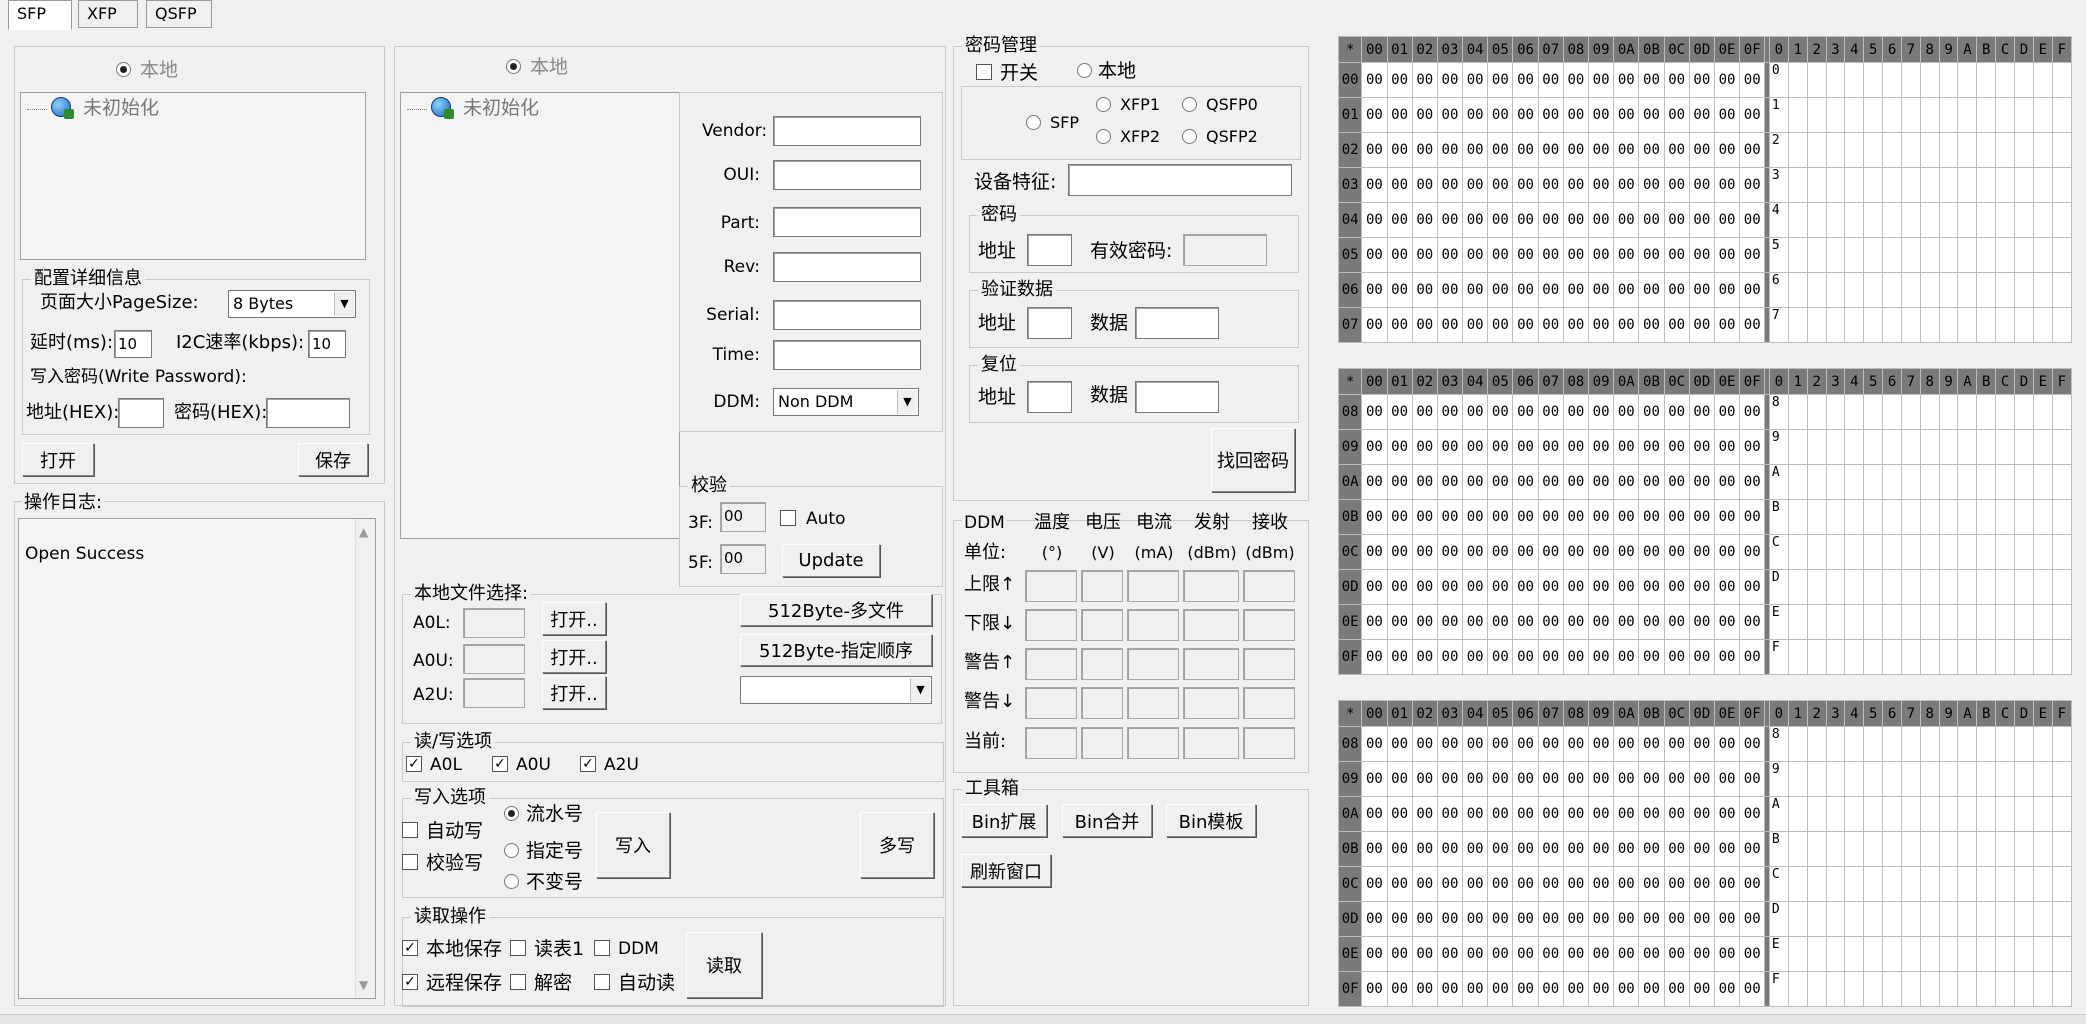 Image resolution: width=2086 pixels, height=1024 pixels. What do you see at coordinates (1049, 250) in the screenshot?
I see `pw-addr-field` at bounding box center [1049, 250].